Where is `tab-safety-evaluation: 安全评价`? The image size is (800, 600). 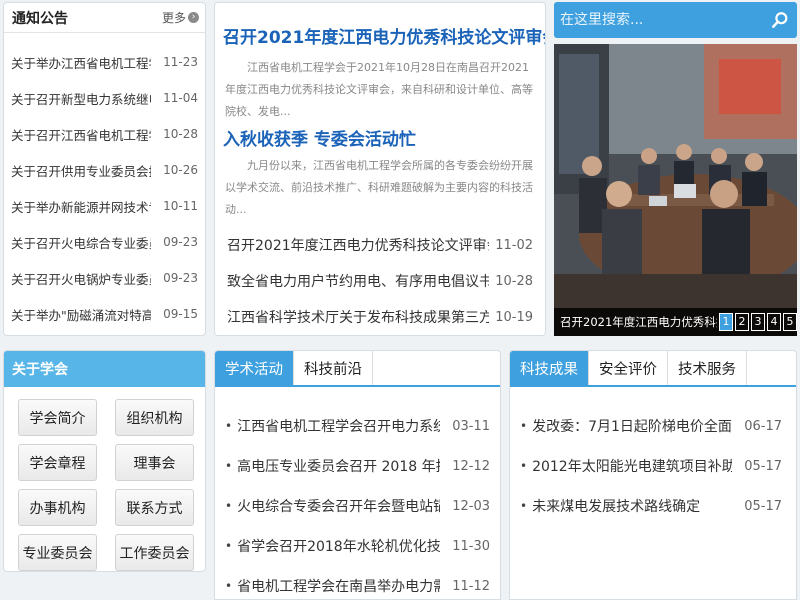
tab-safety-evaluation: 安全评价 is located at coordinates (628, 368).